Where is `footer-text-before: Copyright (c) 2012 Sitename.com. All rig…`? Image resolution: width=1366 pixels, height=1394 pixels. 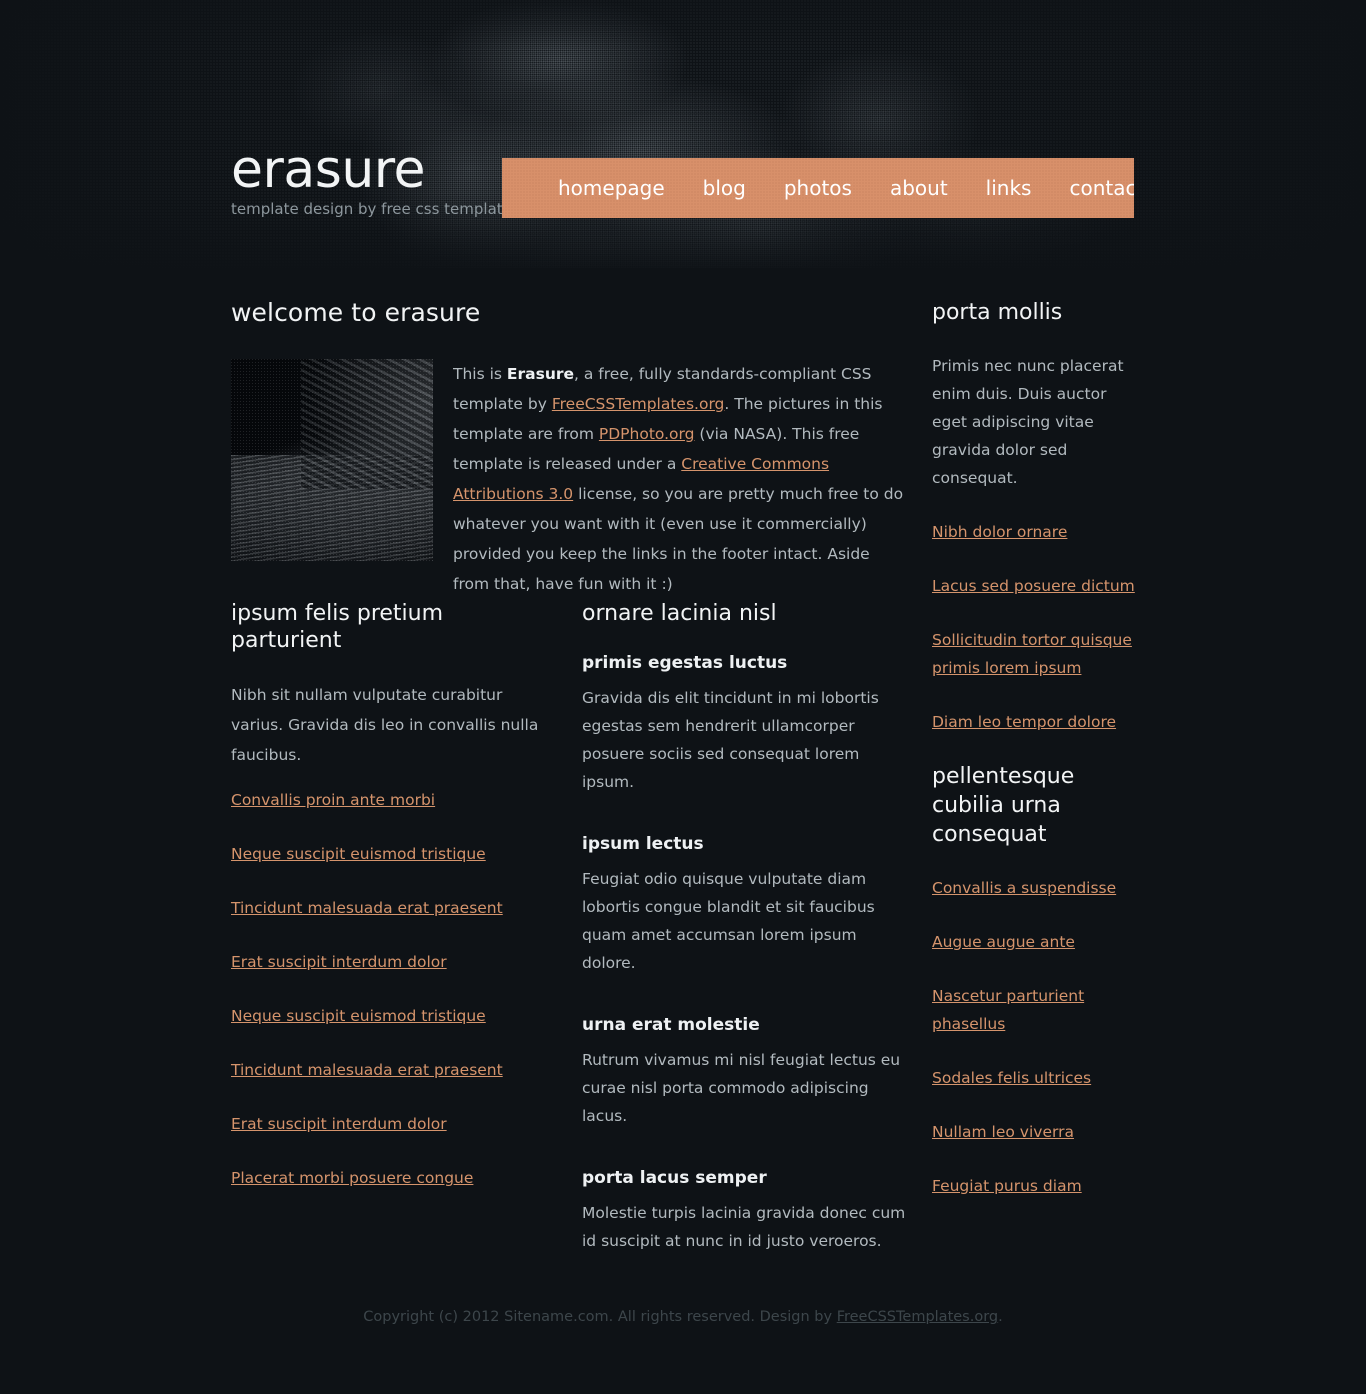
footer-text-before: Copyright (c) 2012 Sitename.com. All rig… is located at coordinates (600, 1317).